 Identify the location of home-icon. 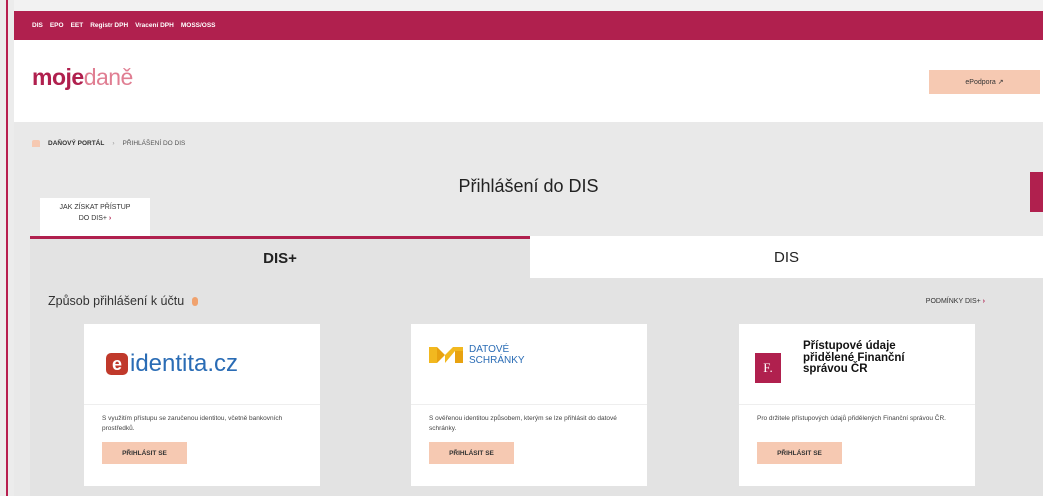
(36, 143).